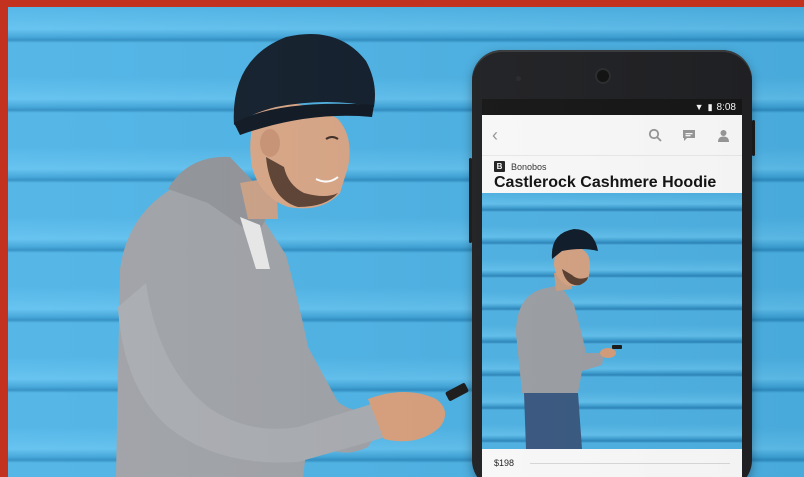 The width and height of the screenshot is (804, 477). Describe the element at coordinates (302, 182) in the screenshot. I see `beard` at that location.